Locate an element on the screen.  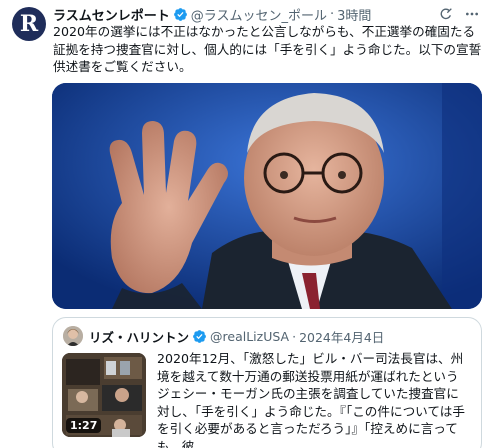
avatar-letter: R is located at coordinates (29, 24).